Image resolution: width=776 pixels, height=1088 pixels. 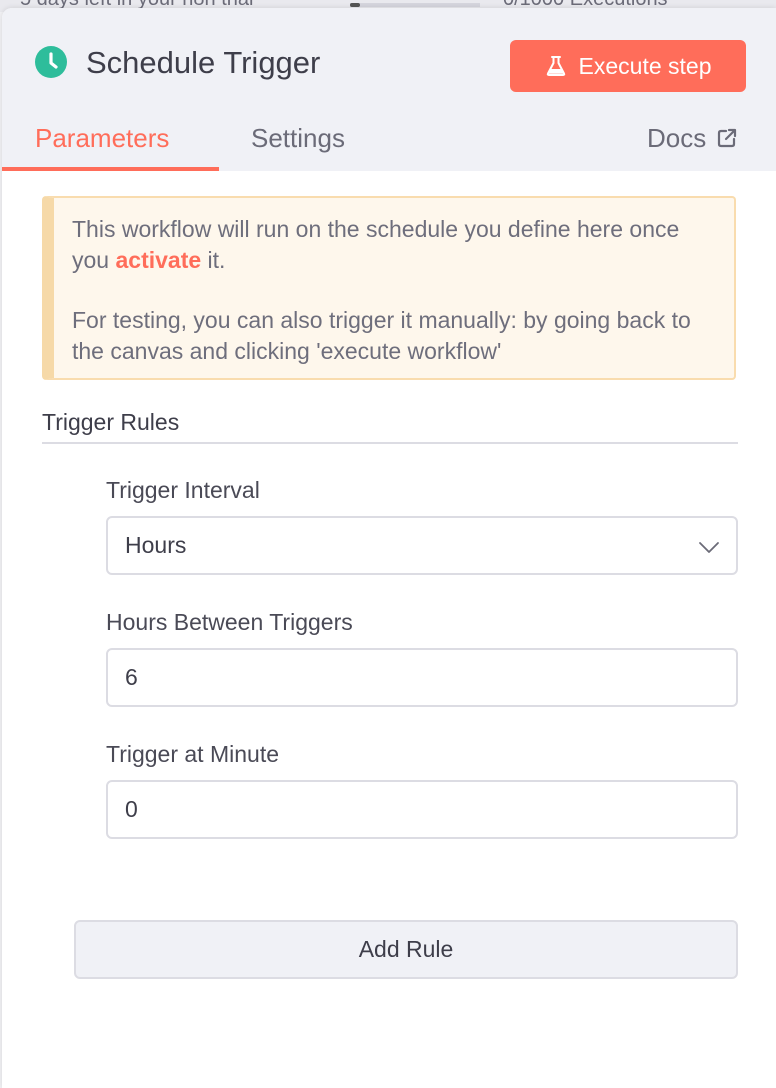 What do you see at coordinates (131, 809) in the screenshot?
I see `trigger-at-minute-value: 0` at bounding box center [131, 809].